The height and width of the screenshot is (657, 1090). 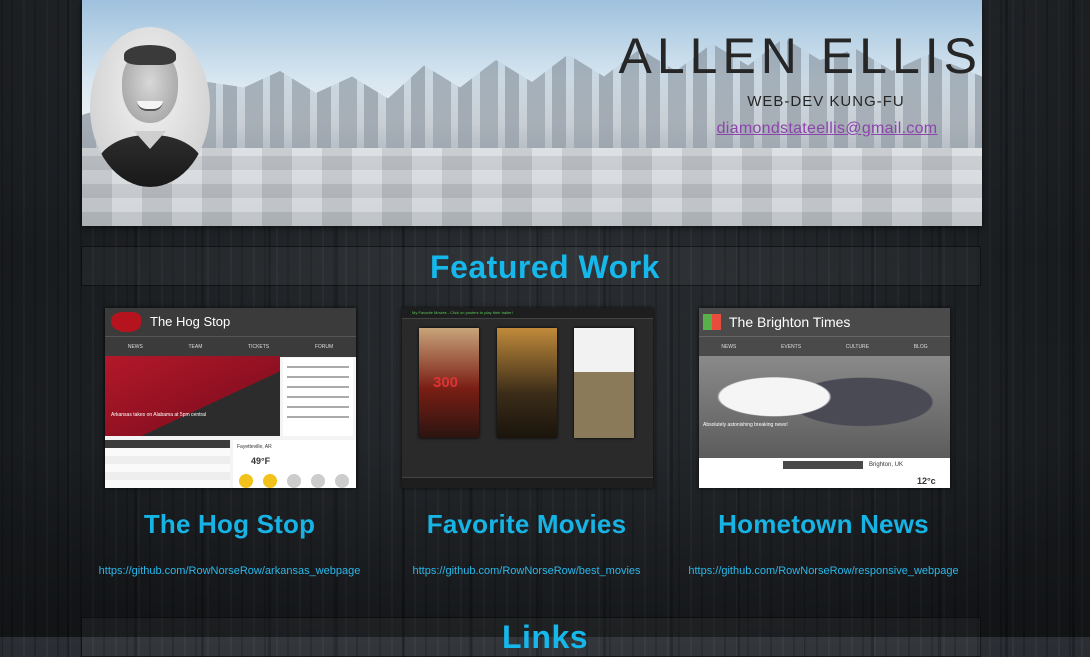 I want to click on thumb-site-title: The Brighton Times, so click(x=790, y=322).